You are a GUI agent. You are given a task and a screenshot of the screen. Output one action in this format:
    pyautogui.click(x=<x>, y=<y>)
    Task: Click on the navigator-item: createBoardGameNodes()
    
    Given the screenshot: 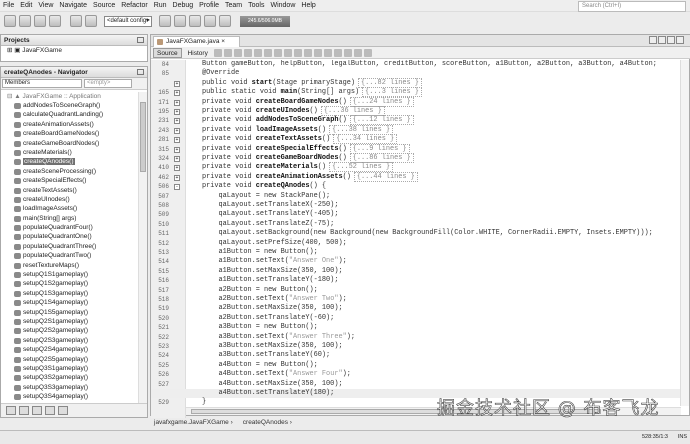 What is the action you would take?
    pyautogui.click(x=69, y=133)
    